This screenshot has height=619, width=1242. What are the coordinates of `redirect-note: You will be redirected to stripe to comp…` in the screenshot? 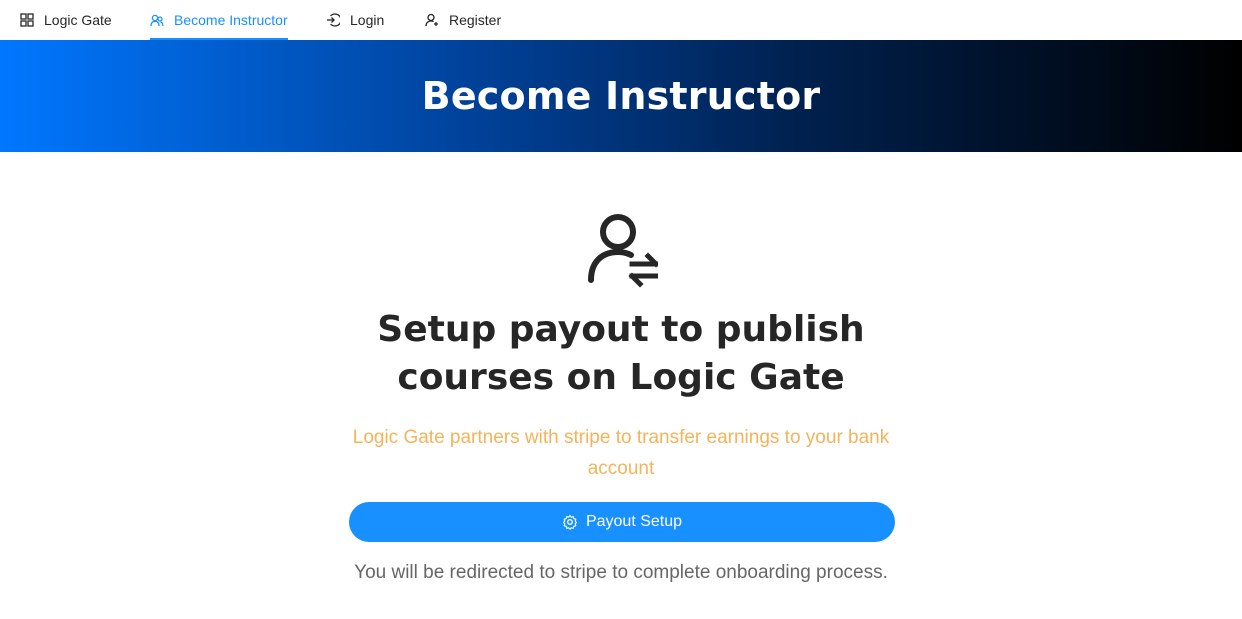 It's located at (621, 572).